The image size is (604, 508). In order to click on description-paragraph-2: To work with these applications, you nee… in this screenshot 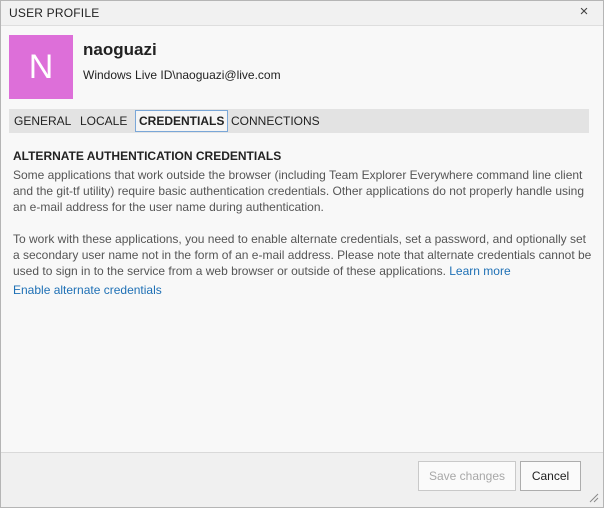, I will do `click(303, 255)`.